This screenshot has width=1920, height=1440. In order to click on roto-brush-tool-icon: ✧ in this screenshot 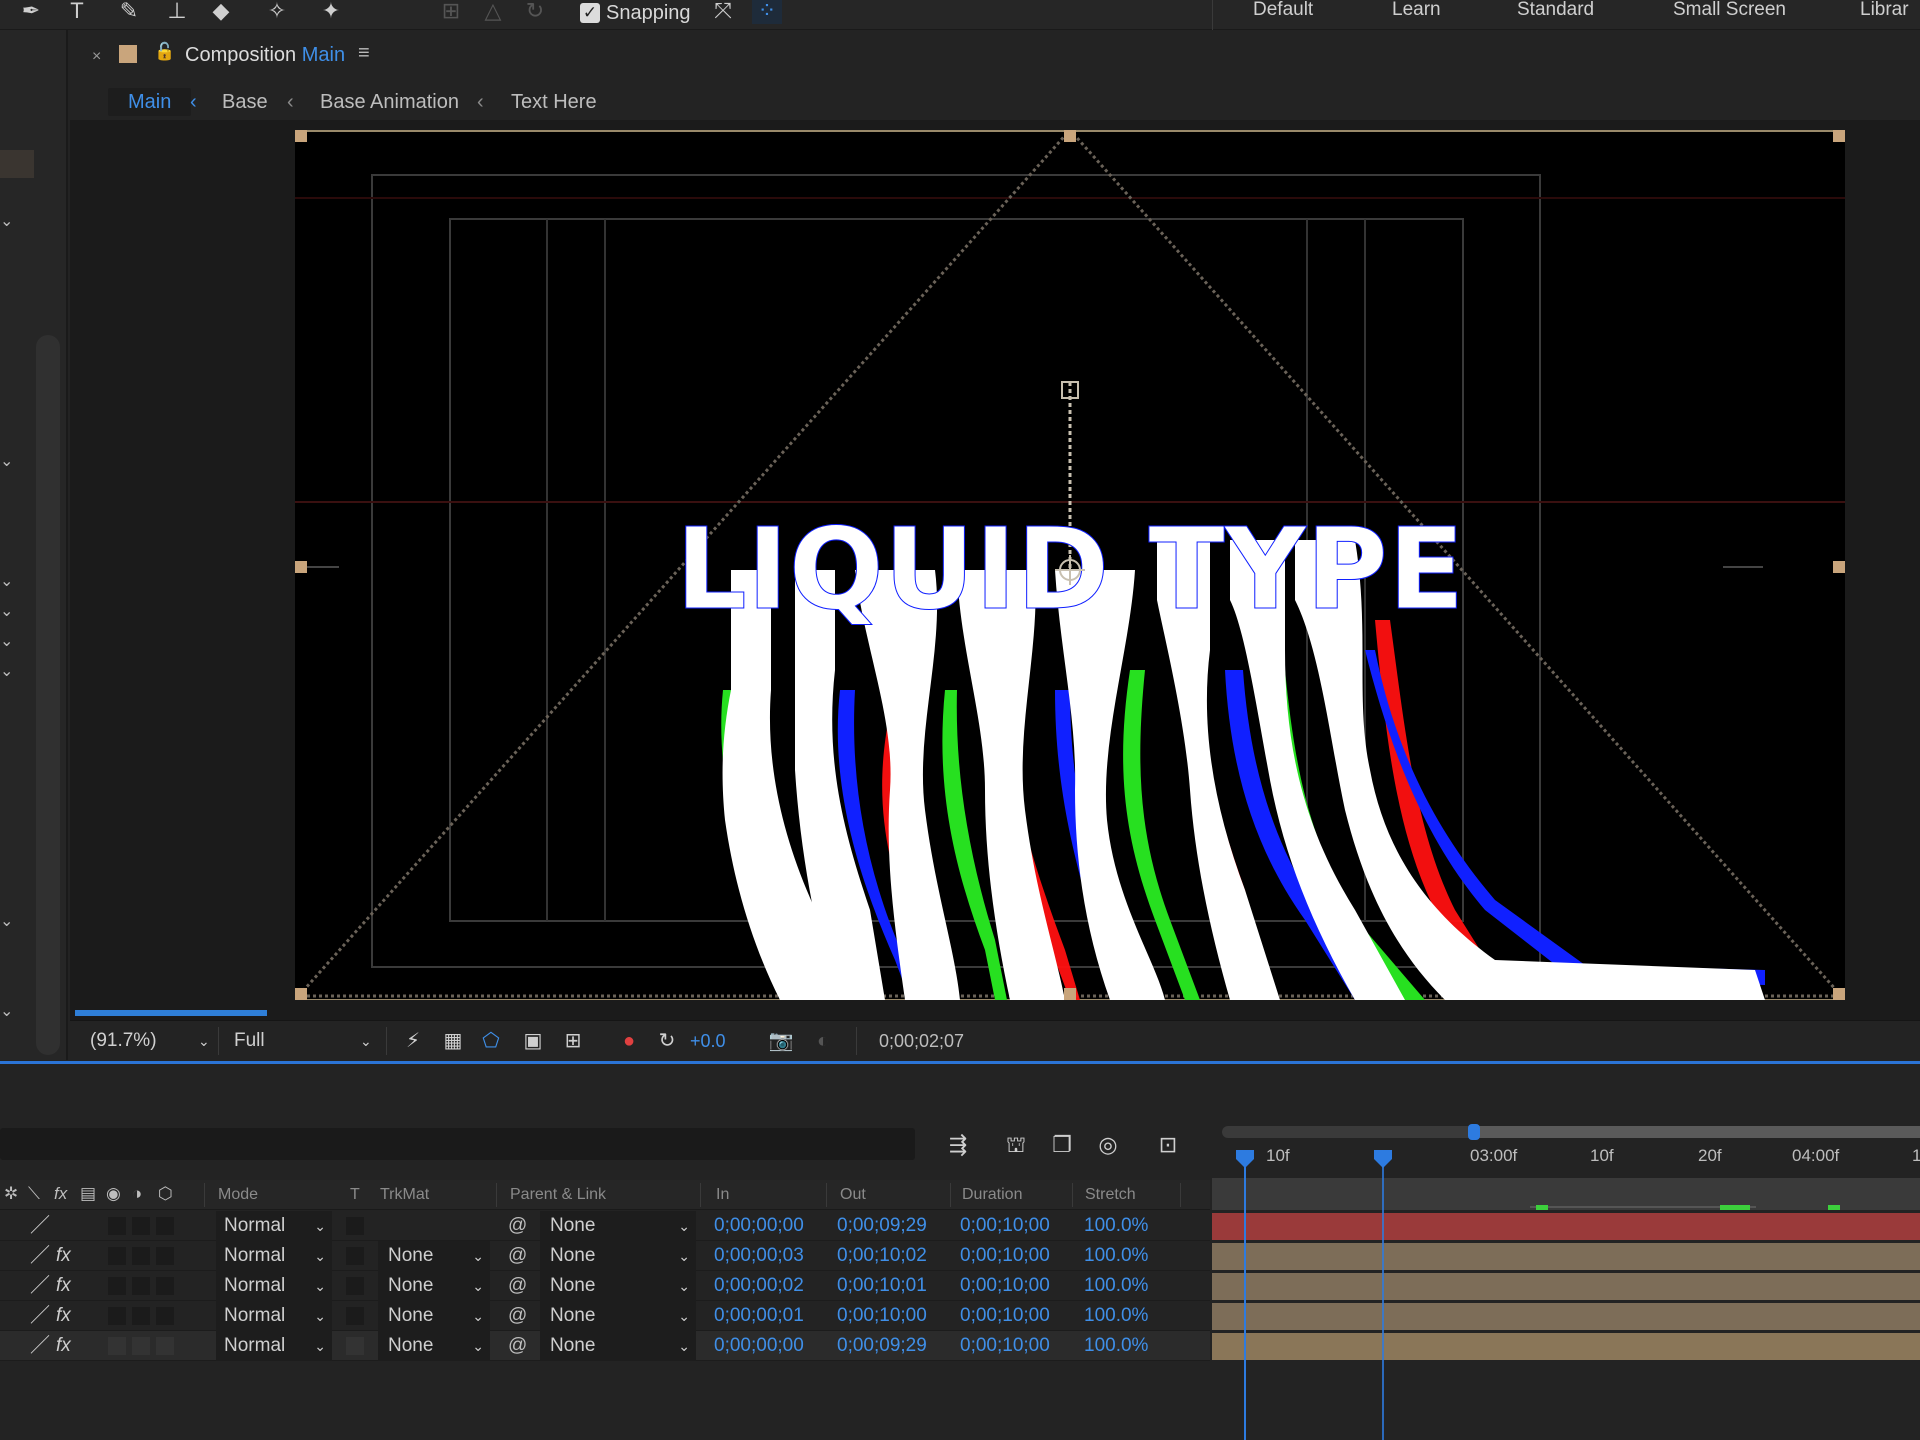, I will do `click(277, 12)`.